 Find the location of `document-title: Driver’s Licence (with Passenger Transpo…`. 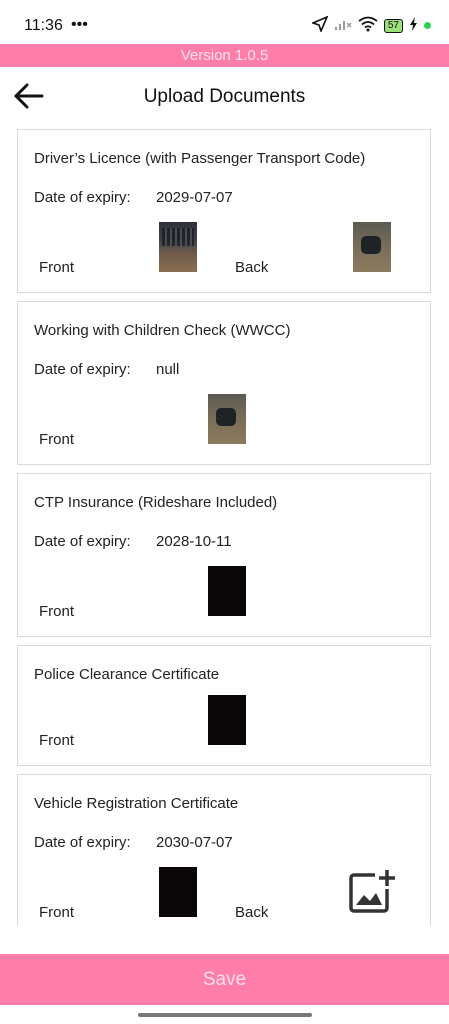

document-title: Driver’s Licence (with Passenger Transpo… is located at coordinates (200, 158).